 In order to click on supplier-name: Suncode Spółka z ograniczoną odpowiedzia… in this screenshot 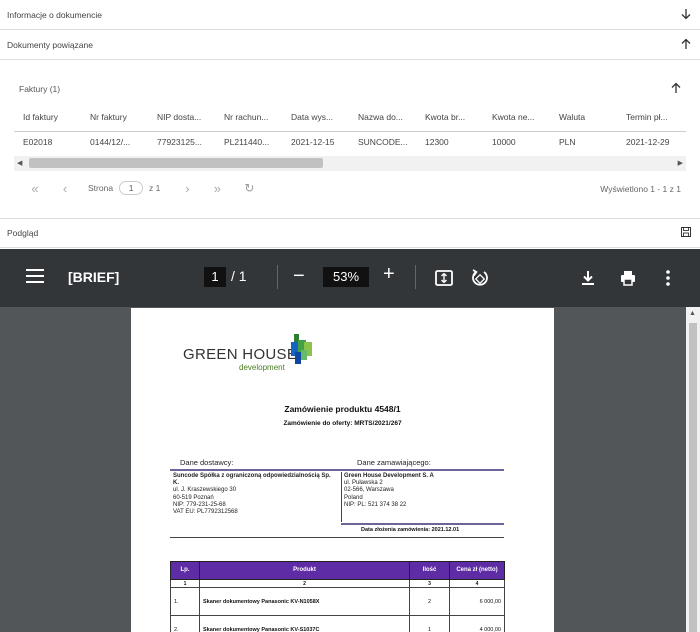, I will do `click(252, 480)`.